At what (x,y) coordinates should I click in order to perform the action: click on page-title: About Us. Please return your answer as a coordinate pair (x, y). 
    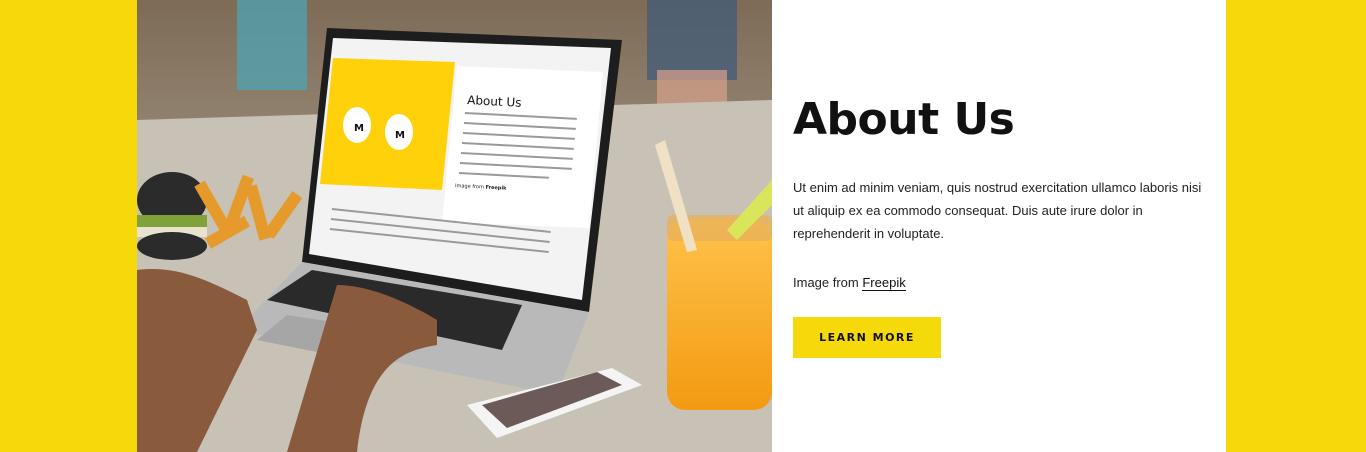
    Looking at the image, I should click on (904, 119).